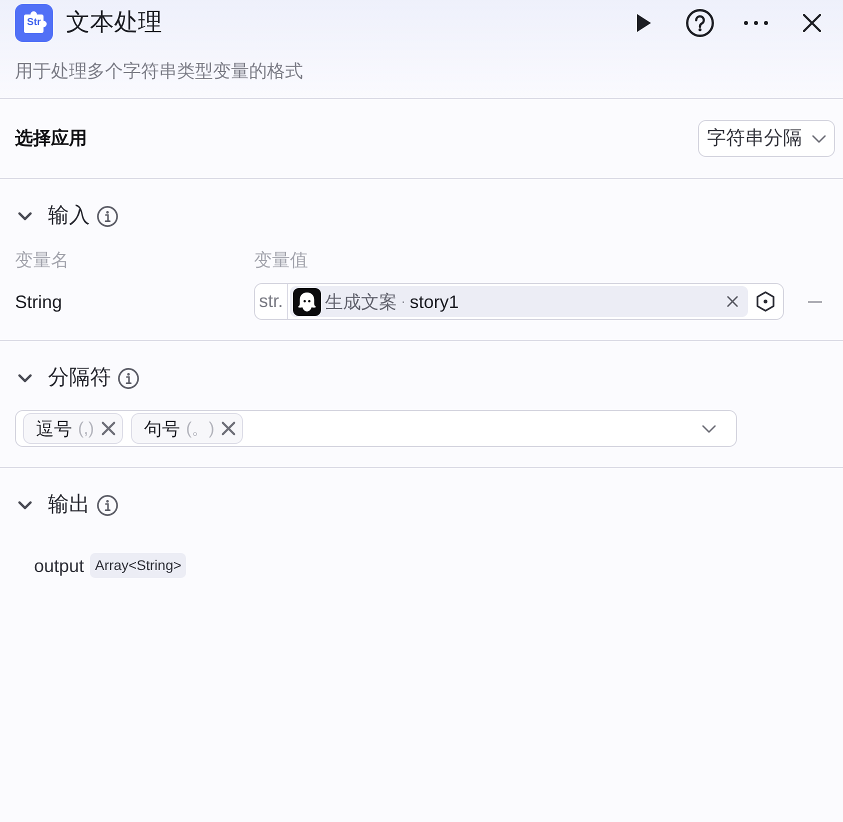 The image size is (843, 822). I want to click on panel-title: 文本处理, so click(114, 23).